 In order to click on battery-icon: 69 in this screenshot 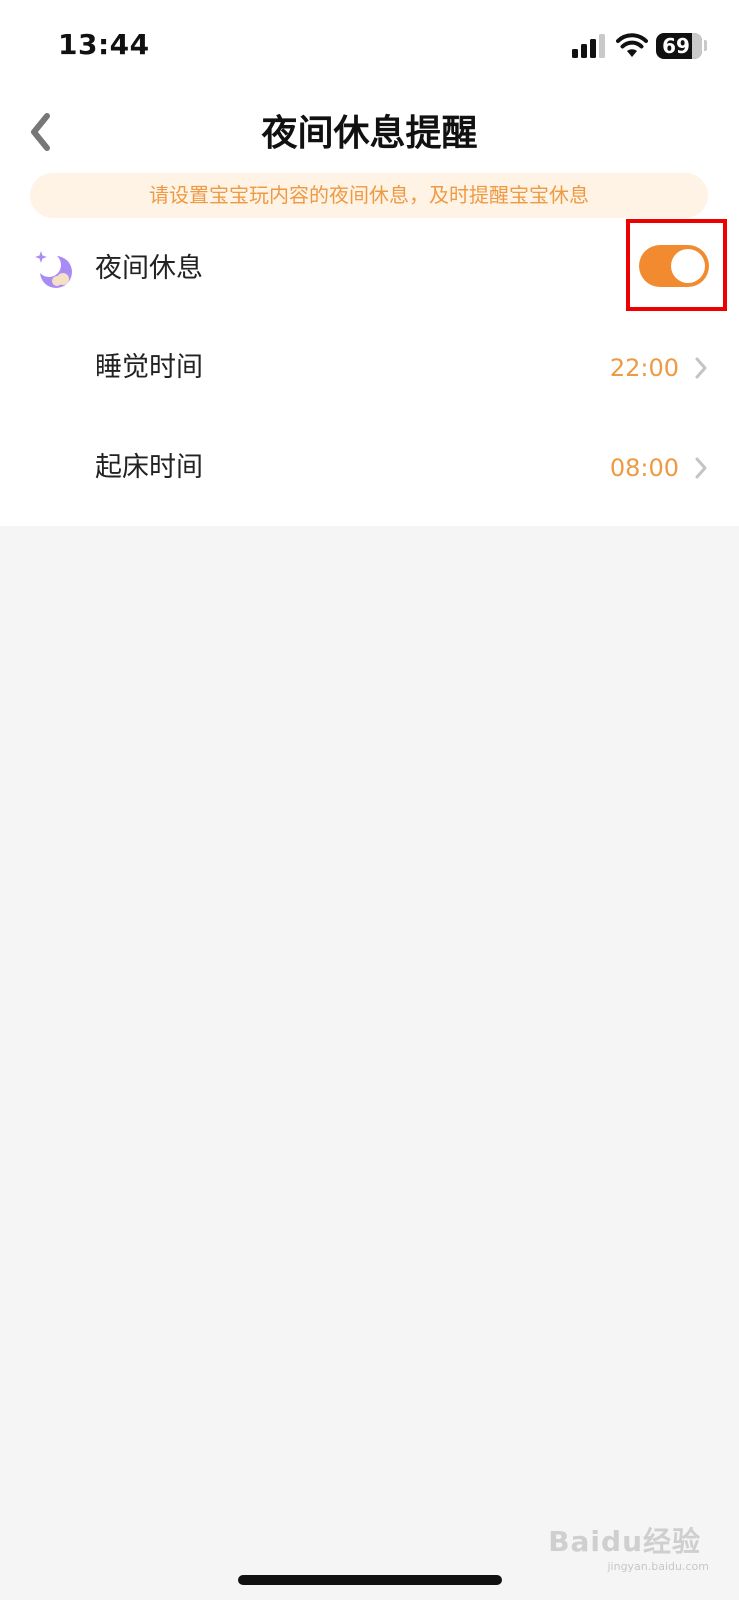, I will do `click(679, 46)`.